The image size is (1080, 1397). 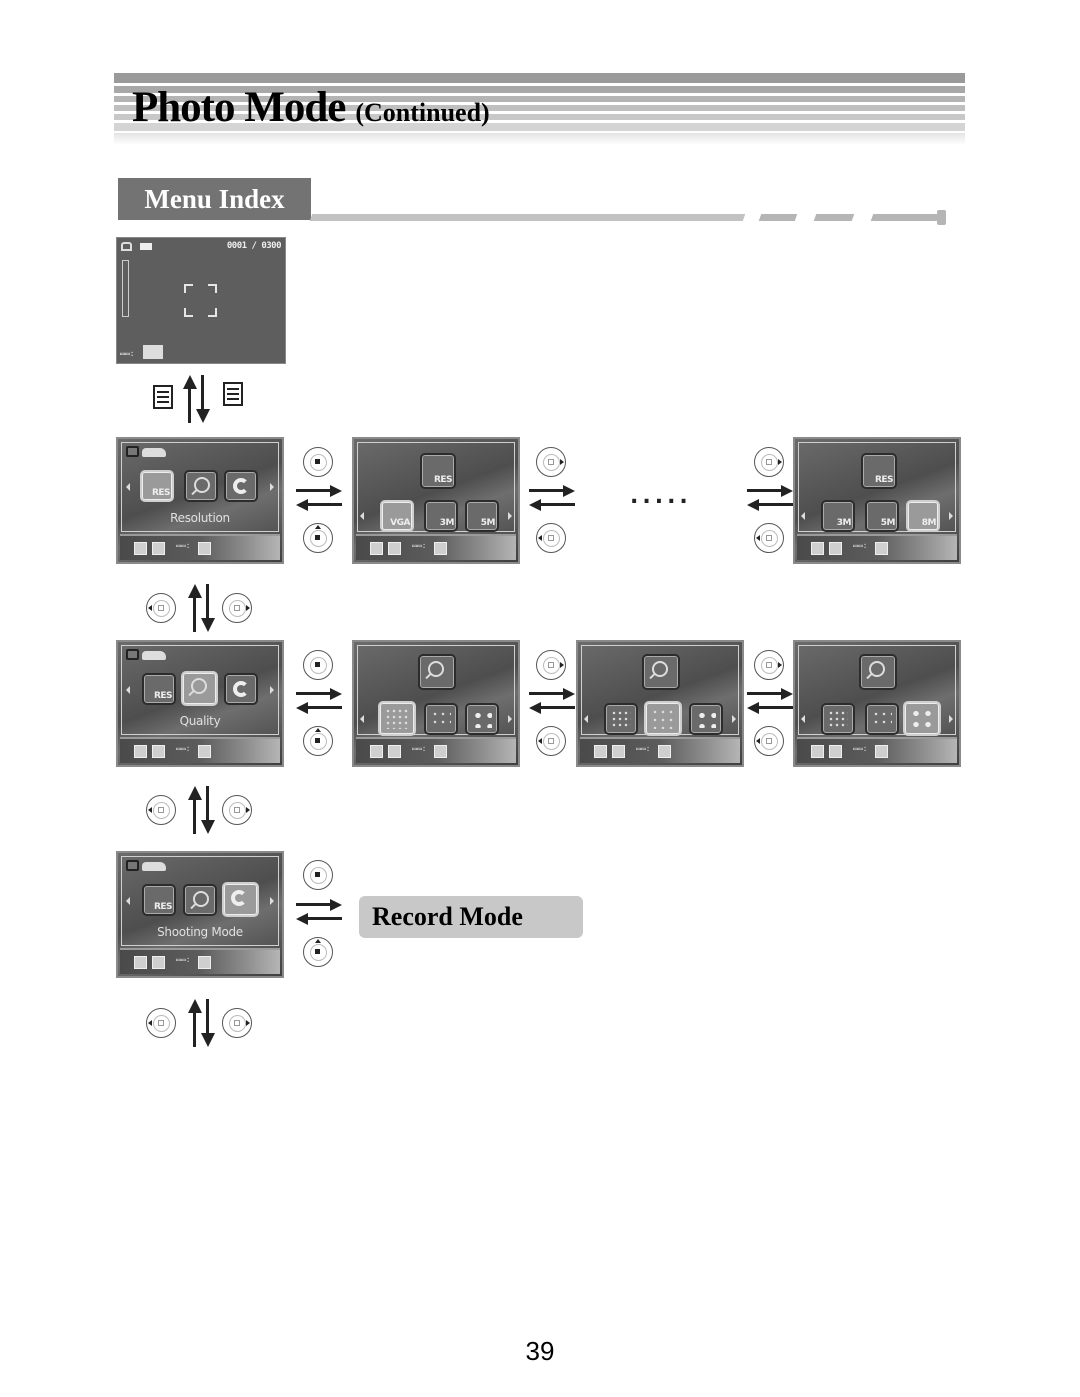 I want to click on page-title-main: Photo Mode, so click(x=239, y=107).